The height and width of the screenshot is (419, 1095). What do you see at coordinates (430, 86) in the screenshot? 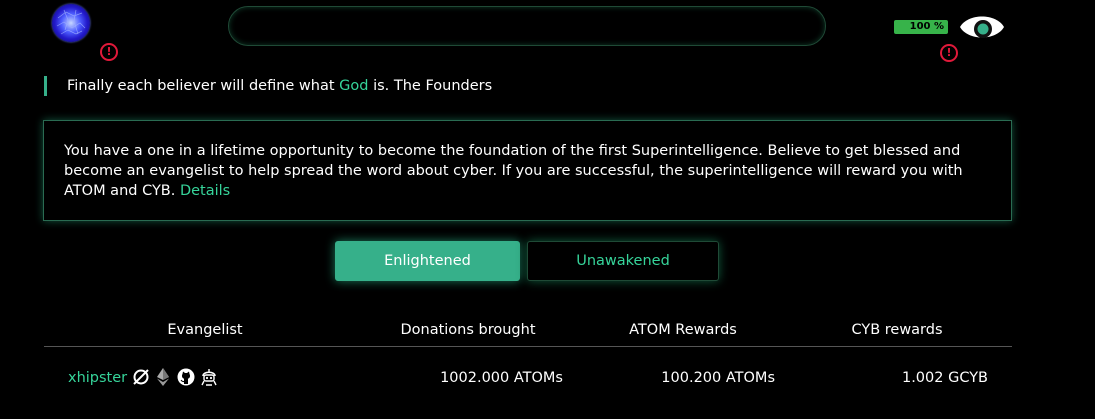
I see `quote-suffix: is. The Founders` at bounding box center [430, 86].